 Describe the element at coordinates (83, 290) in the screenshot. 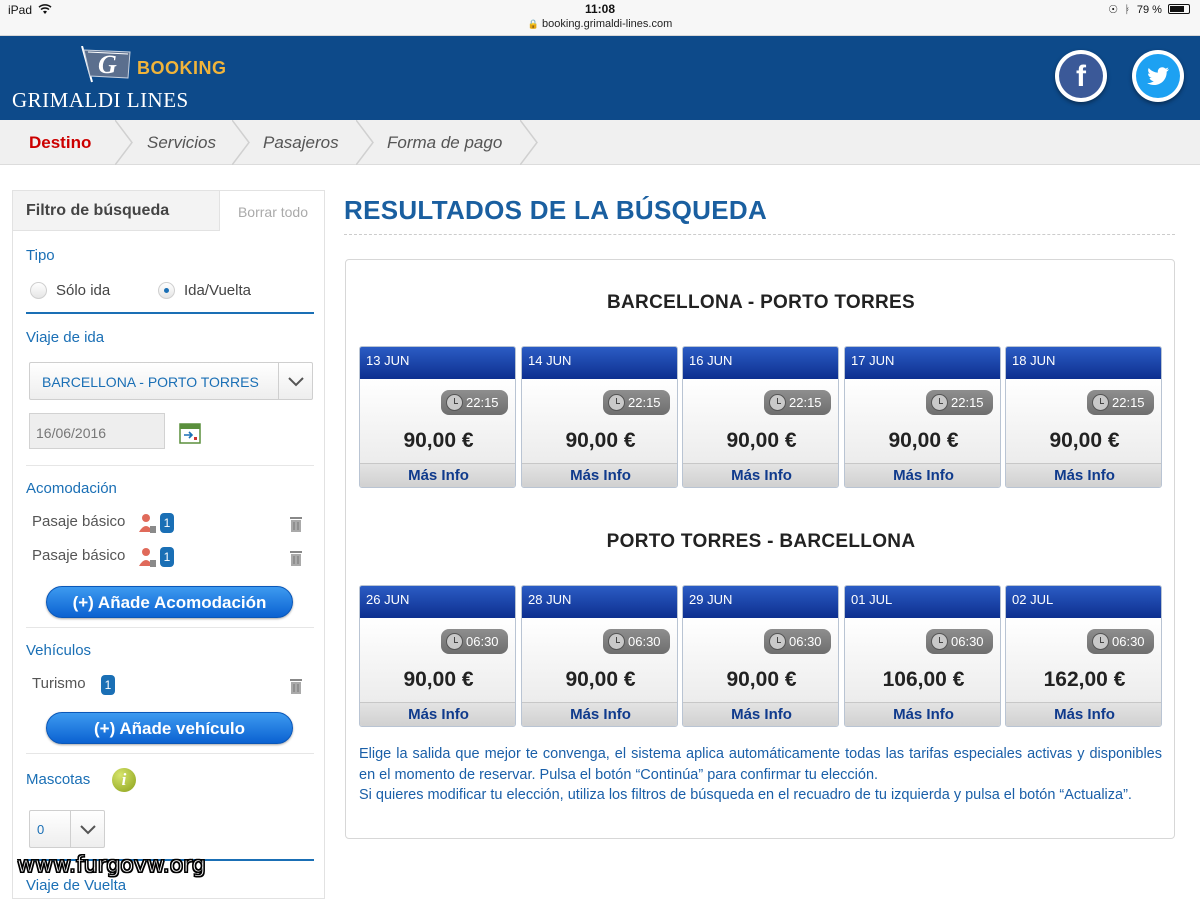

I see `radio-one-way-label: Sólo ida` at that location.